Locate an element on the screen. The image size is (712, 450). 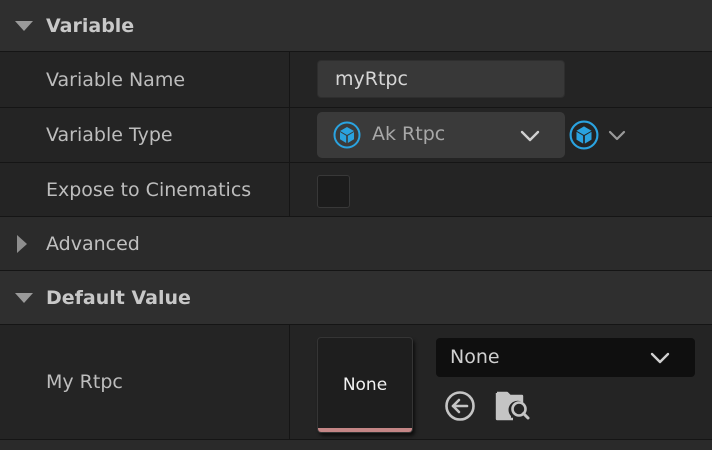
variable-type-dropdown: Ak Rtpc is located at coordinates (441, 135).